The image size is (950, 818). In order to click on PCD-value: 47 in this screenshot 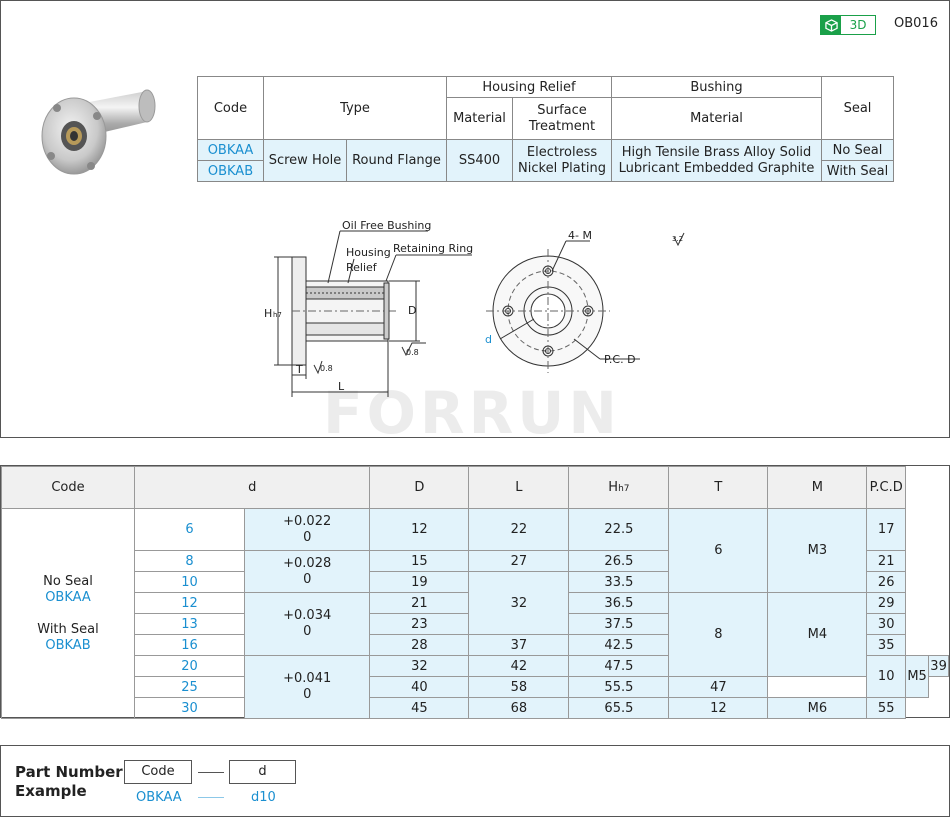, I will do `click(718, 687)`.